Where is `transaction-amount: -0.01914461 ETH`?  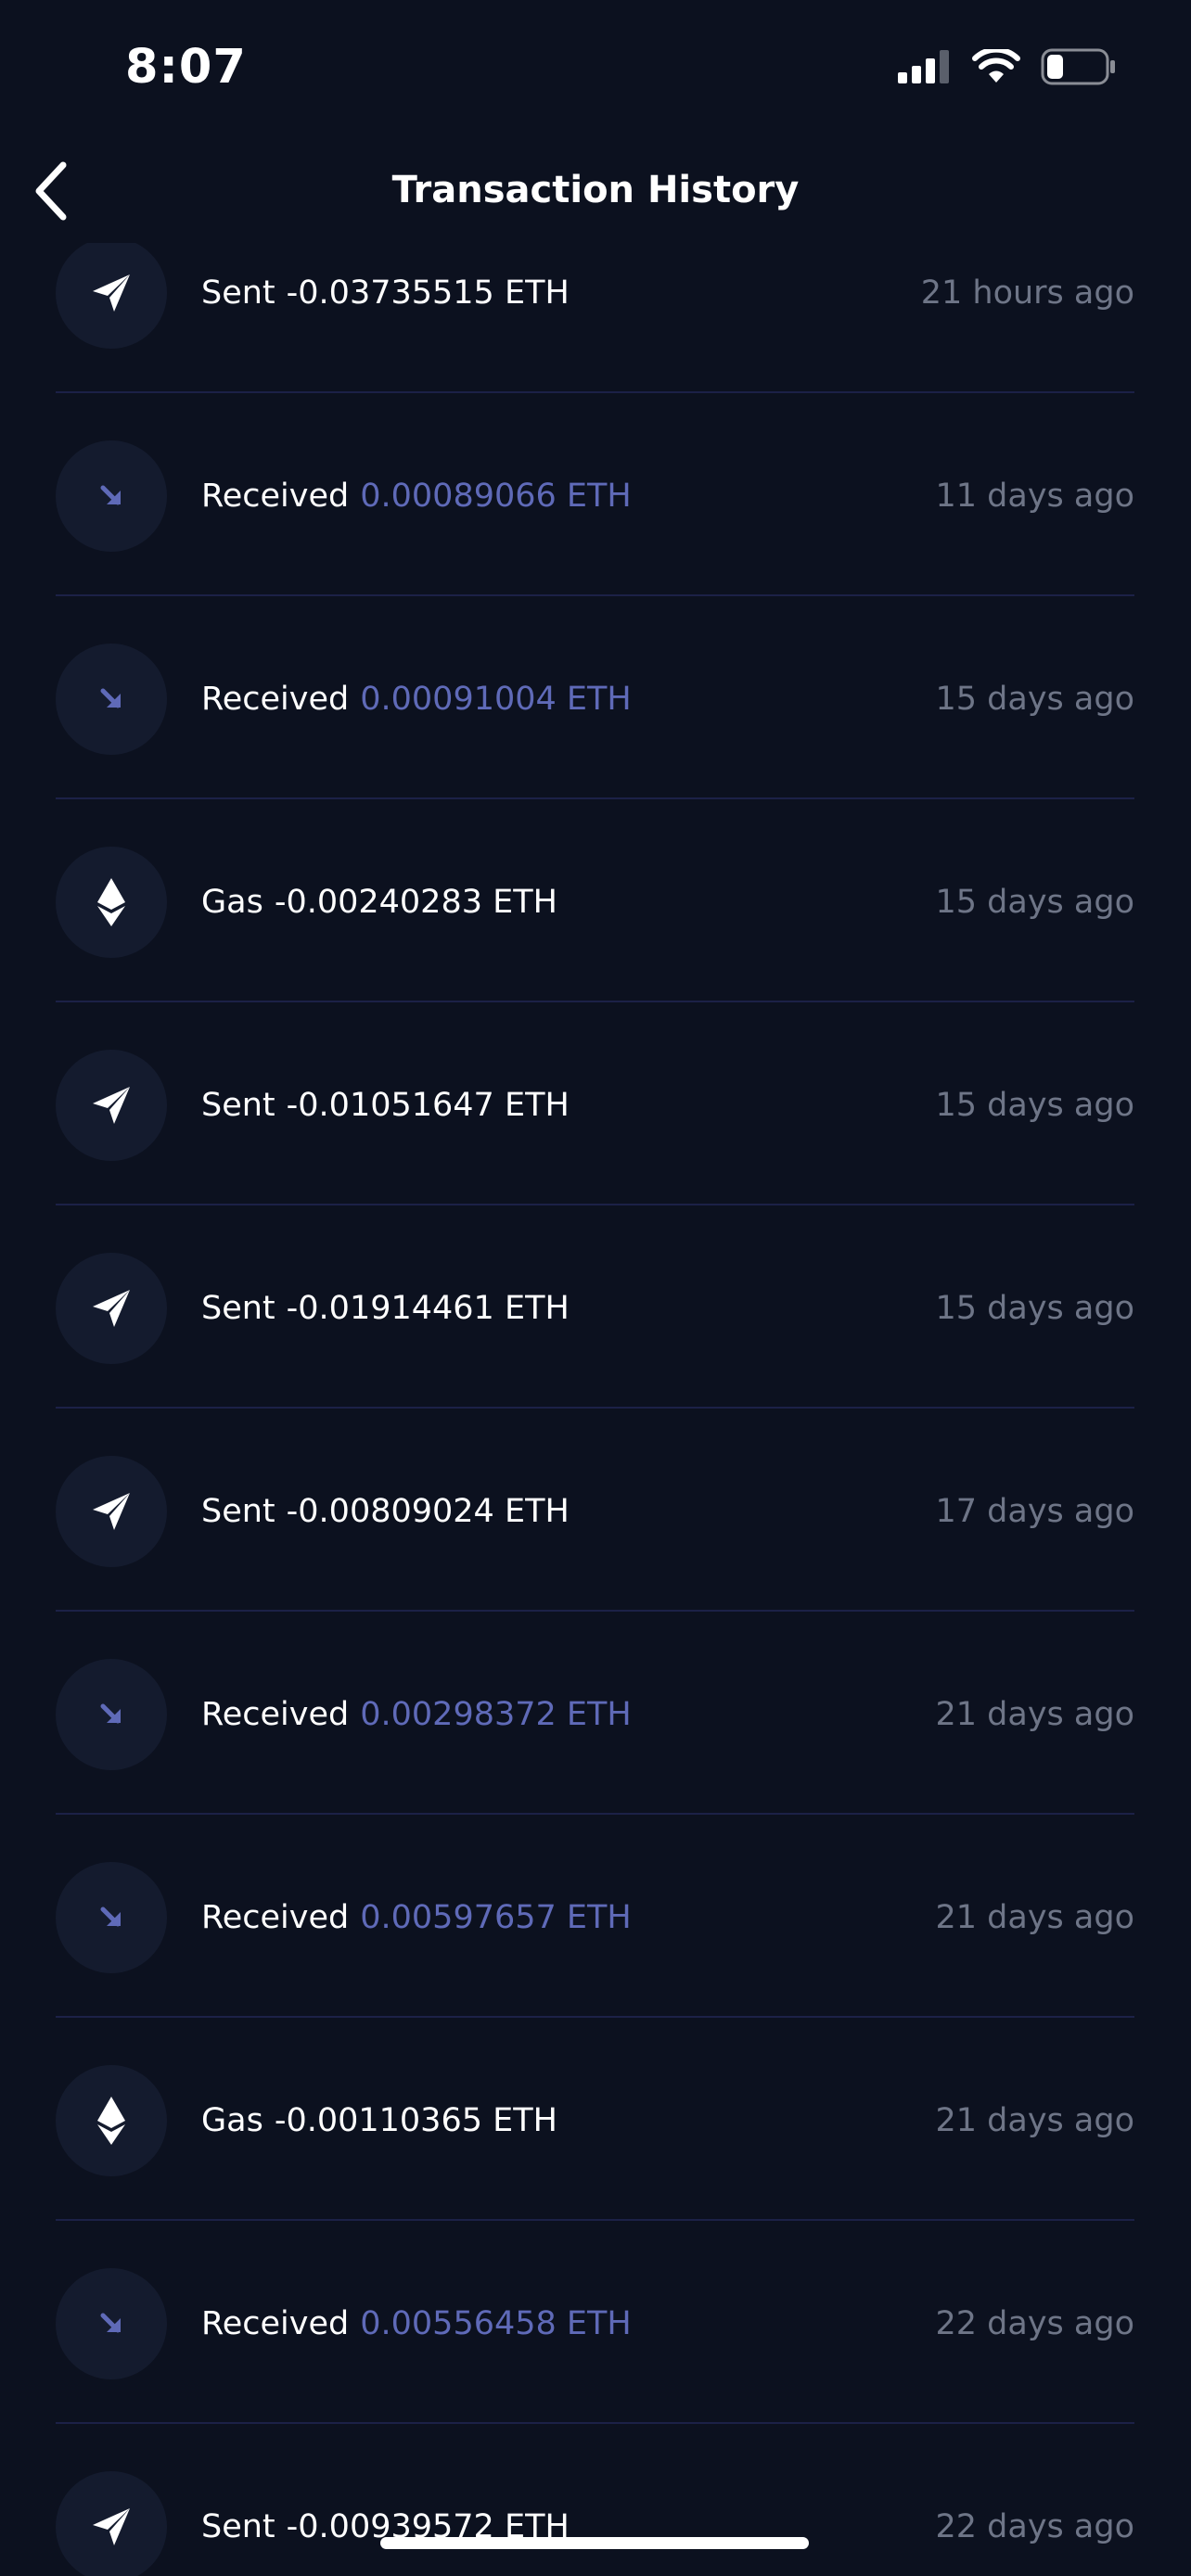 transaction-amount: -0.01914461 ETH is located at coordinates (428, 1309).